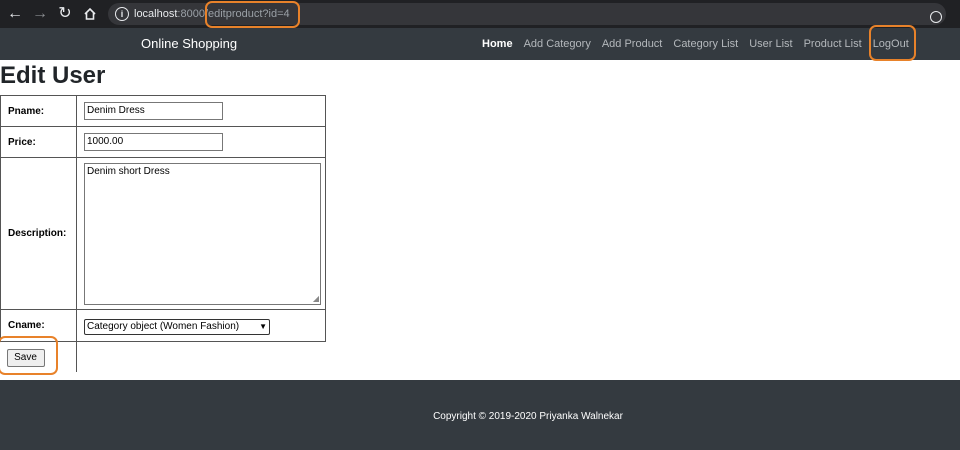 The height and width of the screenshot is (450, 960). What do you see at coordinates (90, 14) in the screenshot?
I see `home-icon` at bounding box center [90, 14].